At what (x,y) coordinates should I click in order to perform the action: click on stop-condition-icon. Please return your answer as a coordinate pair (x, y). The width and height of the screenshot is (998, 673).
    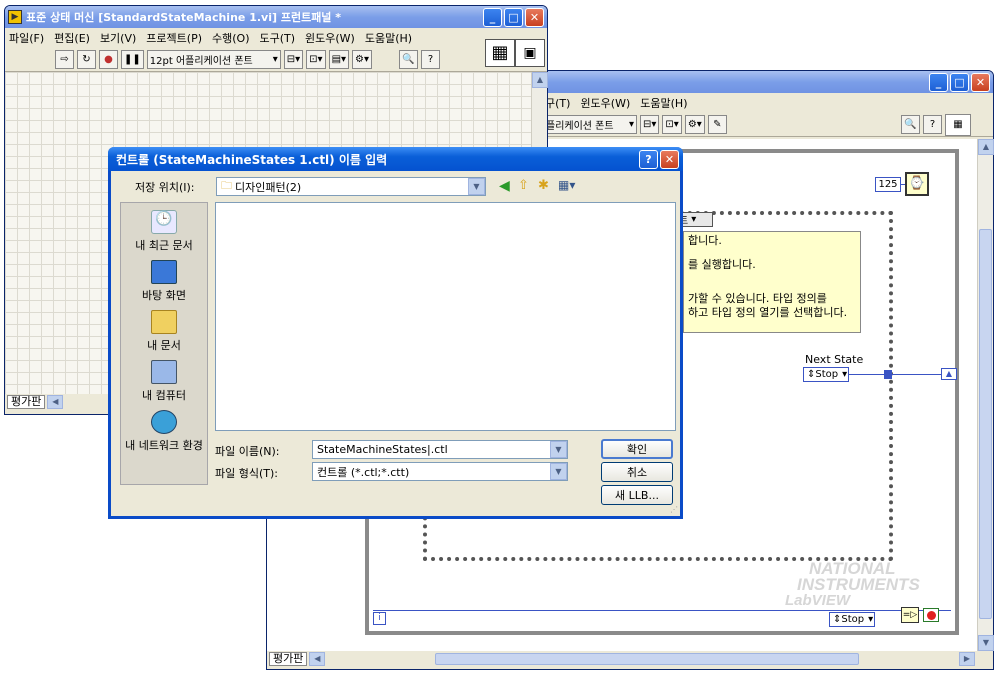
    Looking at the image, I should click on (931, 615).